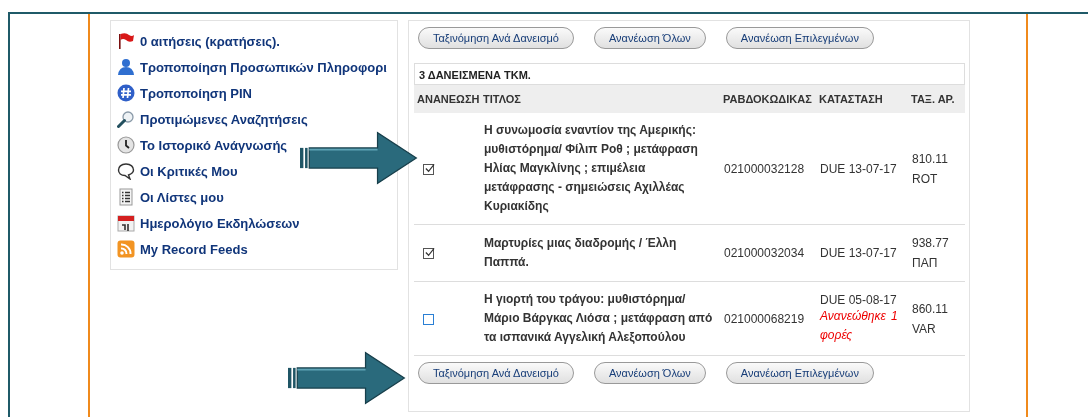  Describe the element at coordinates (859, 325) in the screenshot. I see `renewed-note: Ανανεώθηκε 1 φορές` at that location.